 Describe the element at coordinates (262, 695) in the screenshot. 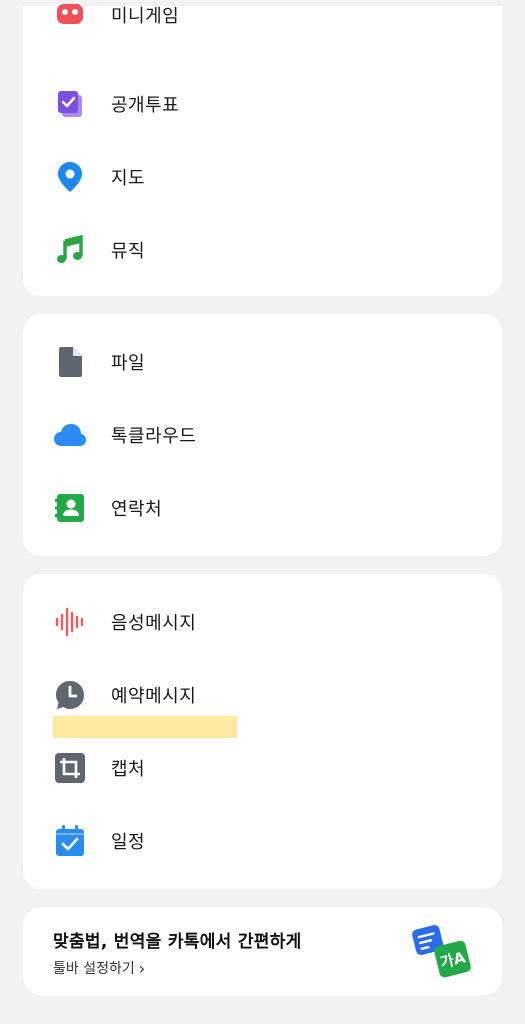

I see `menu-item-scheduled-message: 예약메시지` at that location.